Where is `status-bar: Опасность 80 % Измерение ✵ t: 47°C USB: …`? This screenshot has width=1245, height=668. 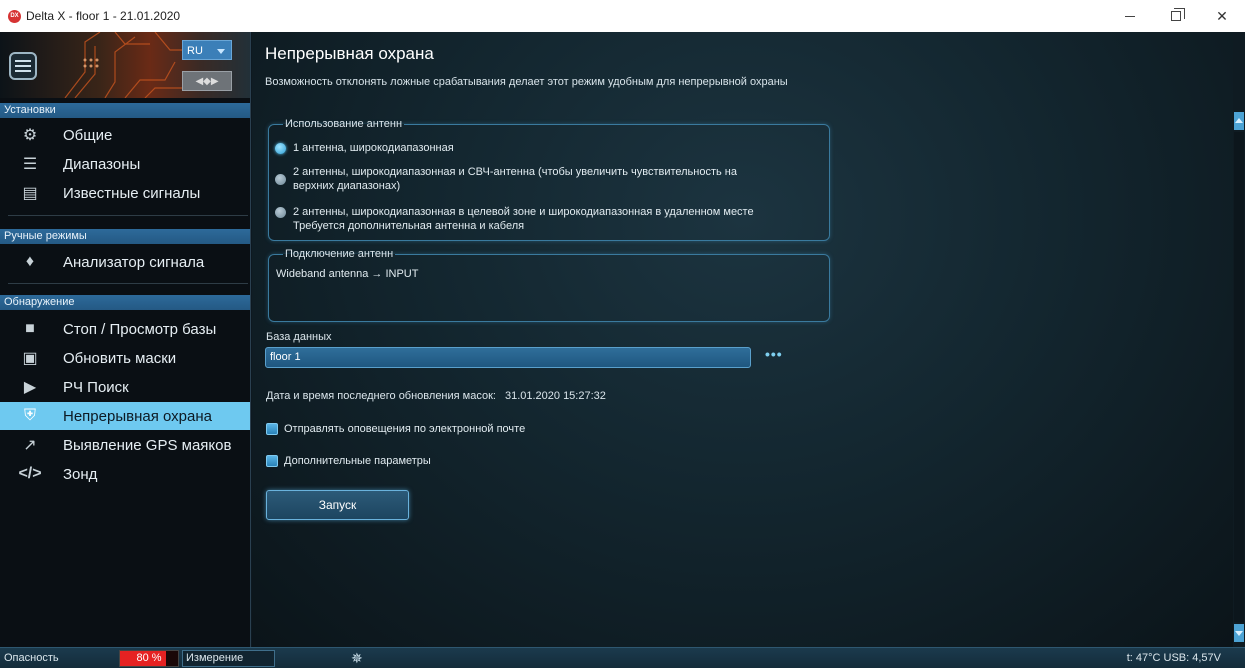
status-bar: Опасность 80 % Измерение ✵ t: 47°C USB: … is located at coordinates (622, 657).